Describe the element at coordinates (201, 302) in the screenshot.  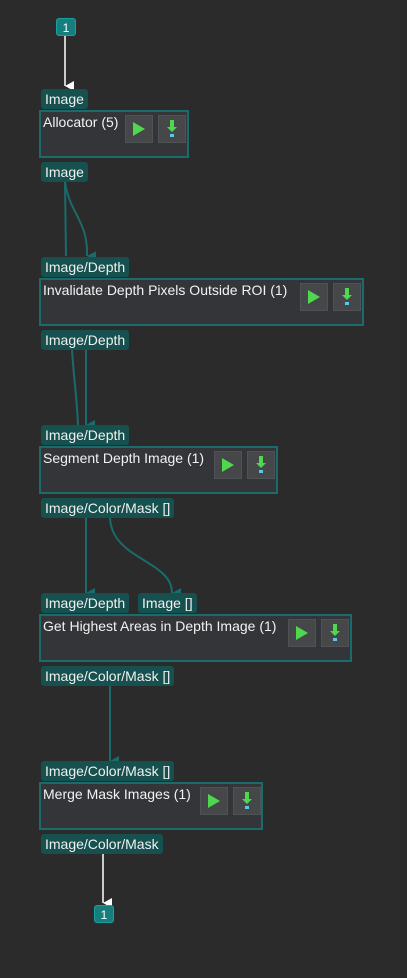
I see `node-invalidate-depth: Invalidate Depth Pixels Outside ROI (1)` at that location.